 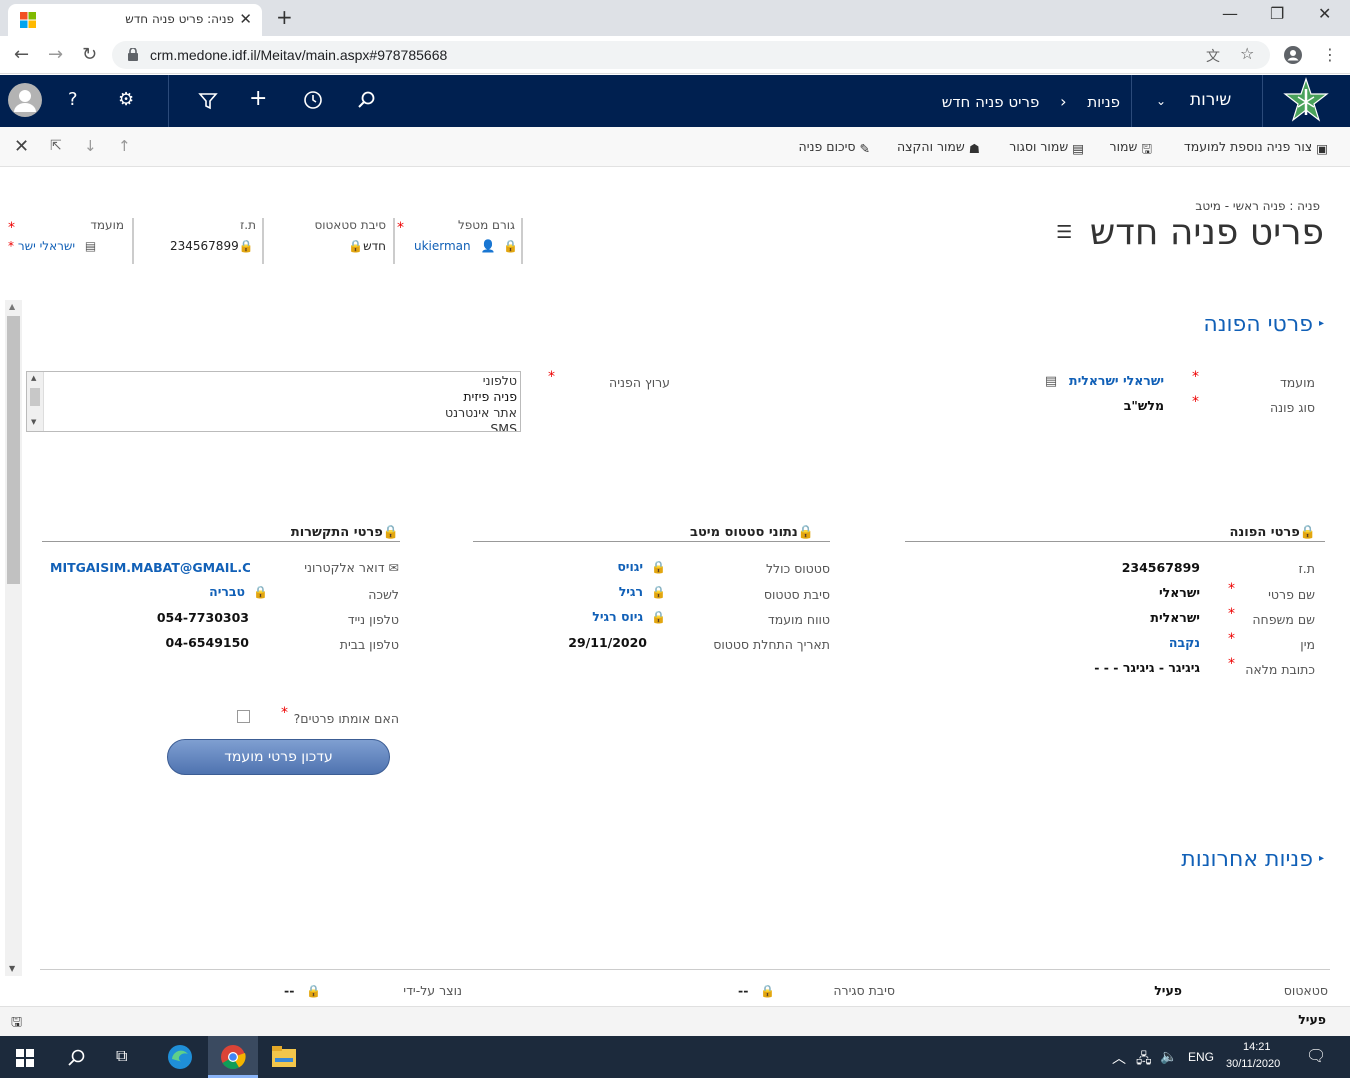 I want to click on chevron-down-icon: ⌄, so click(x=1161, y=101).